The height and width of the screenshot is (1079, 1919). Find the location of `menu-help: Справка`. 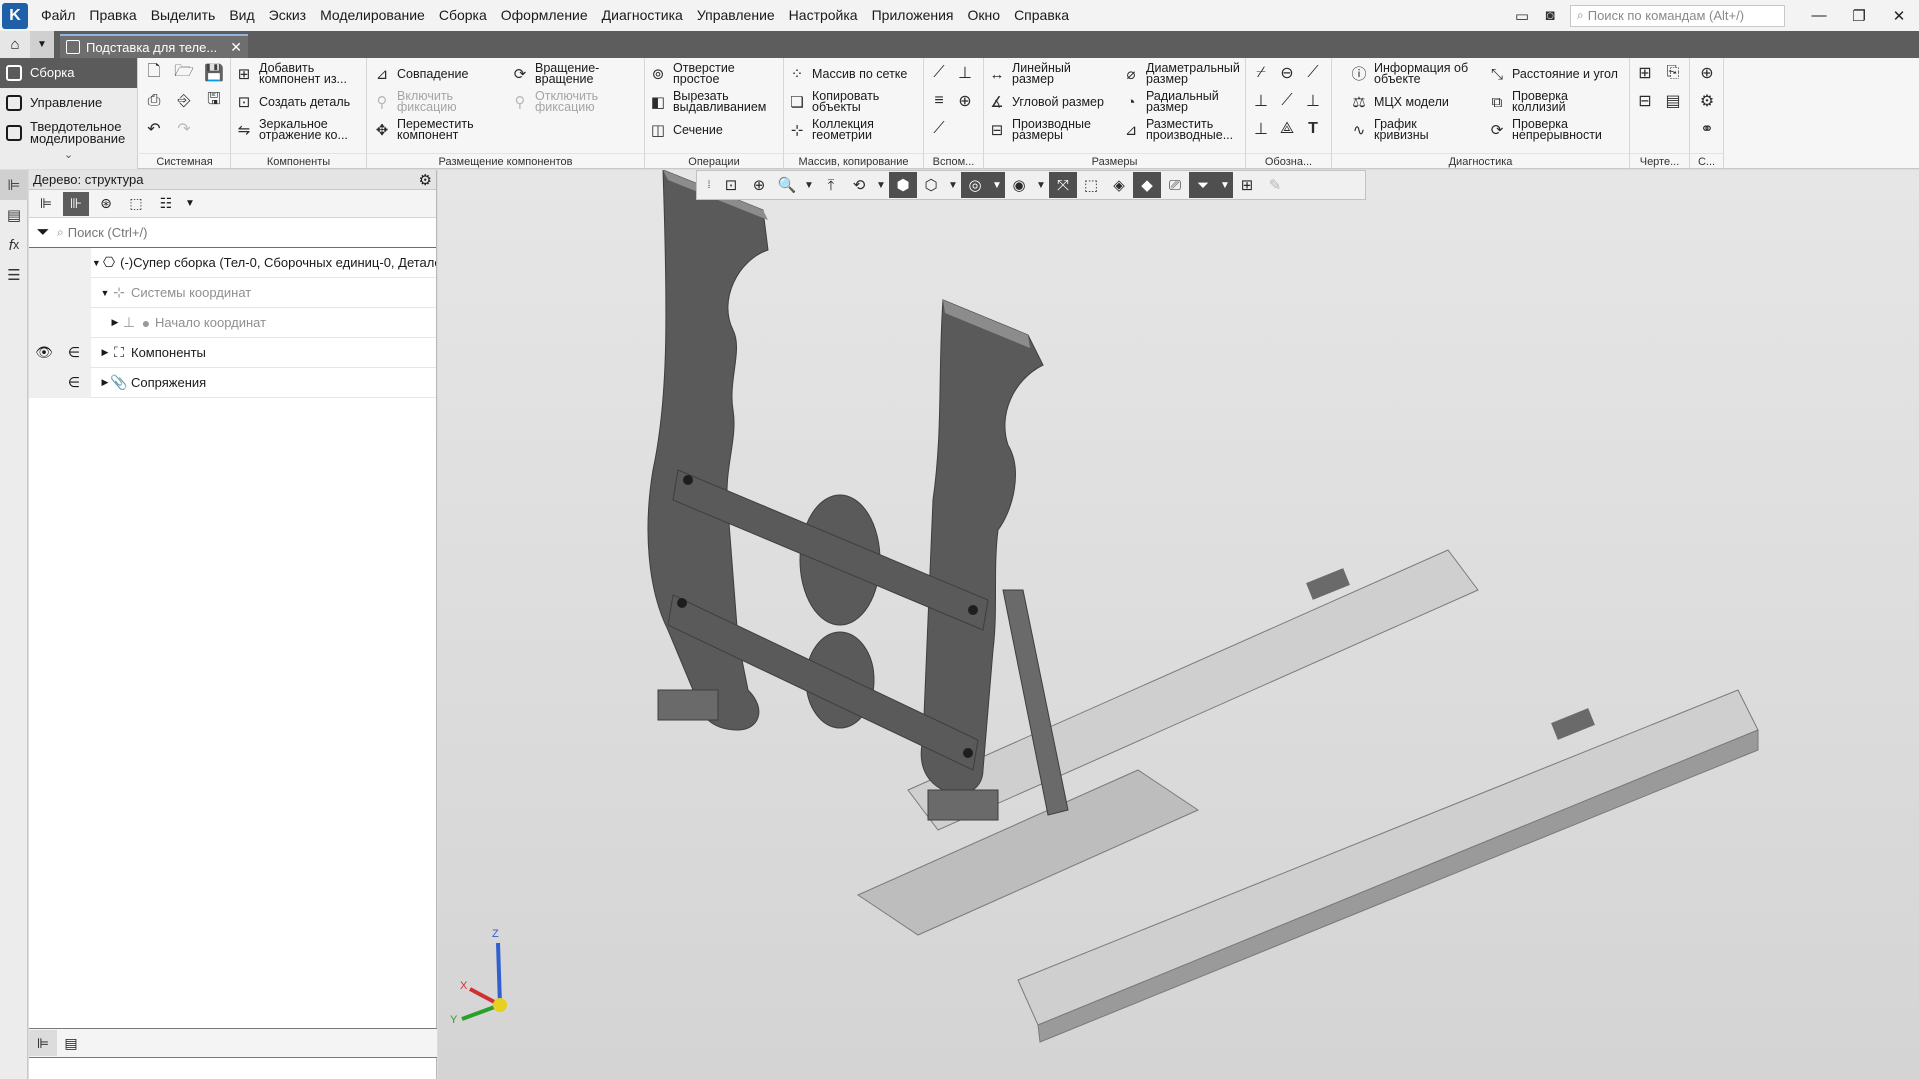

menu-help: Справка is located at coordinates (1041, 15).